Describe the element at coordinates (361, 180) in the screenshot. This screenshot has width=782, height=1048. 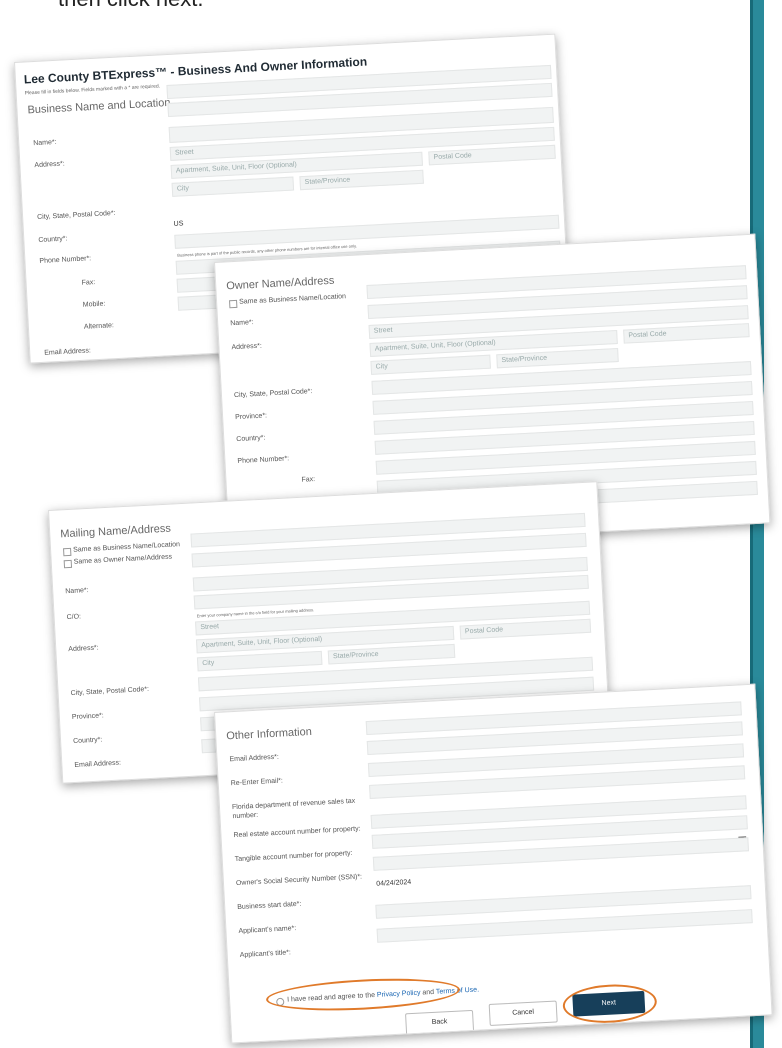
I see `business-state-input: State/Province` at that location.